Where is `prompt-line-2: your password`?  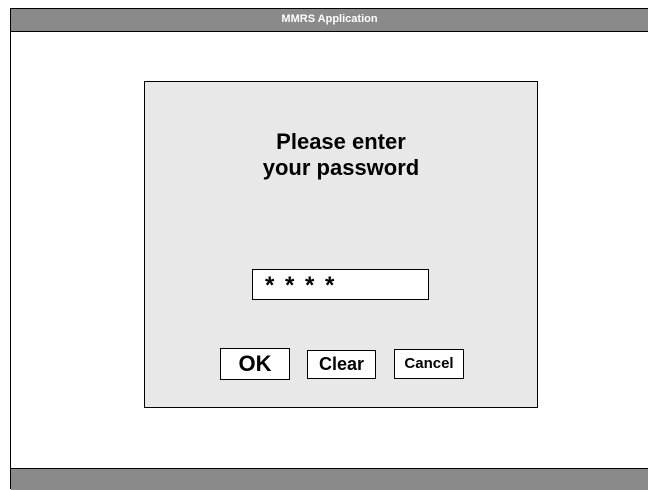
prompt-line-2: your password is located at coordinates (341, 167).